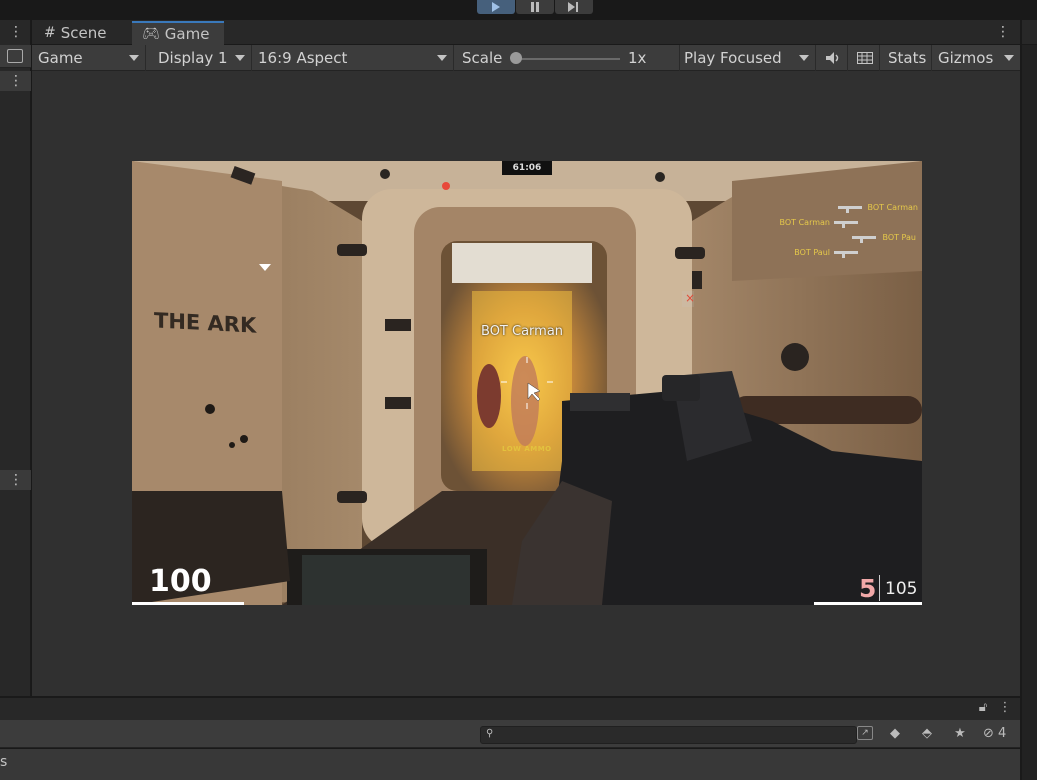 This screenshot has height=780, width=1037. What do you see at coordinates (527, 449) in the screenshot?
I see `low-ammo-warning: LOW AMMO` at bounding box center [527, 449].